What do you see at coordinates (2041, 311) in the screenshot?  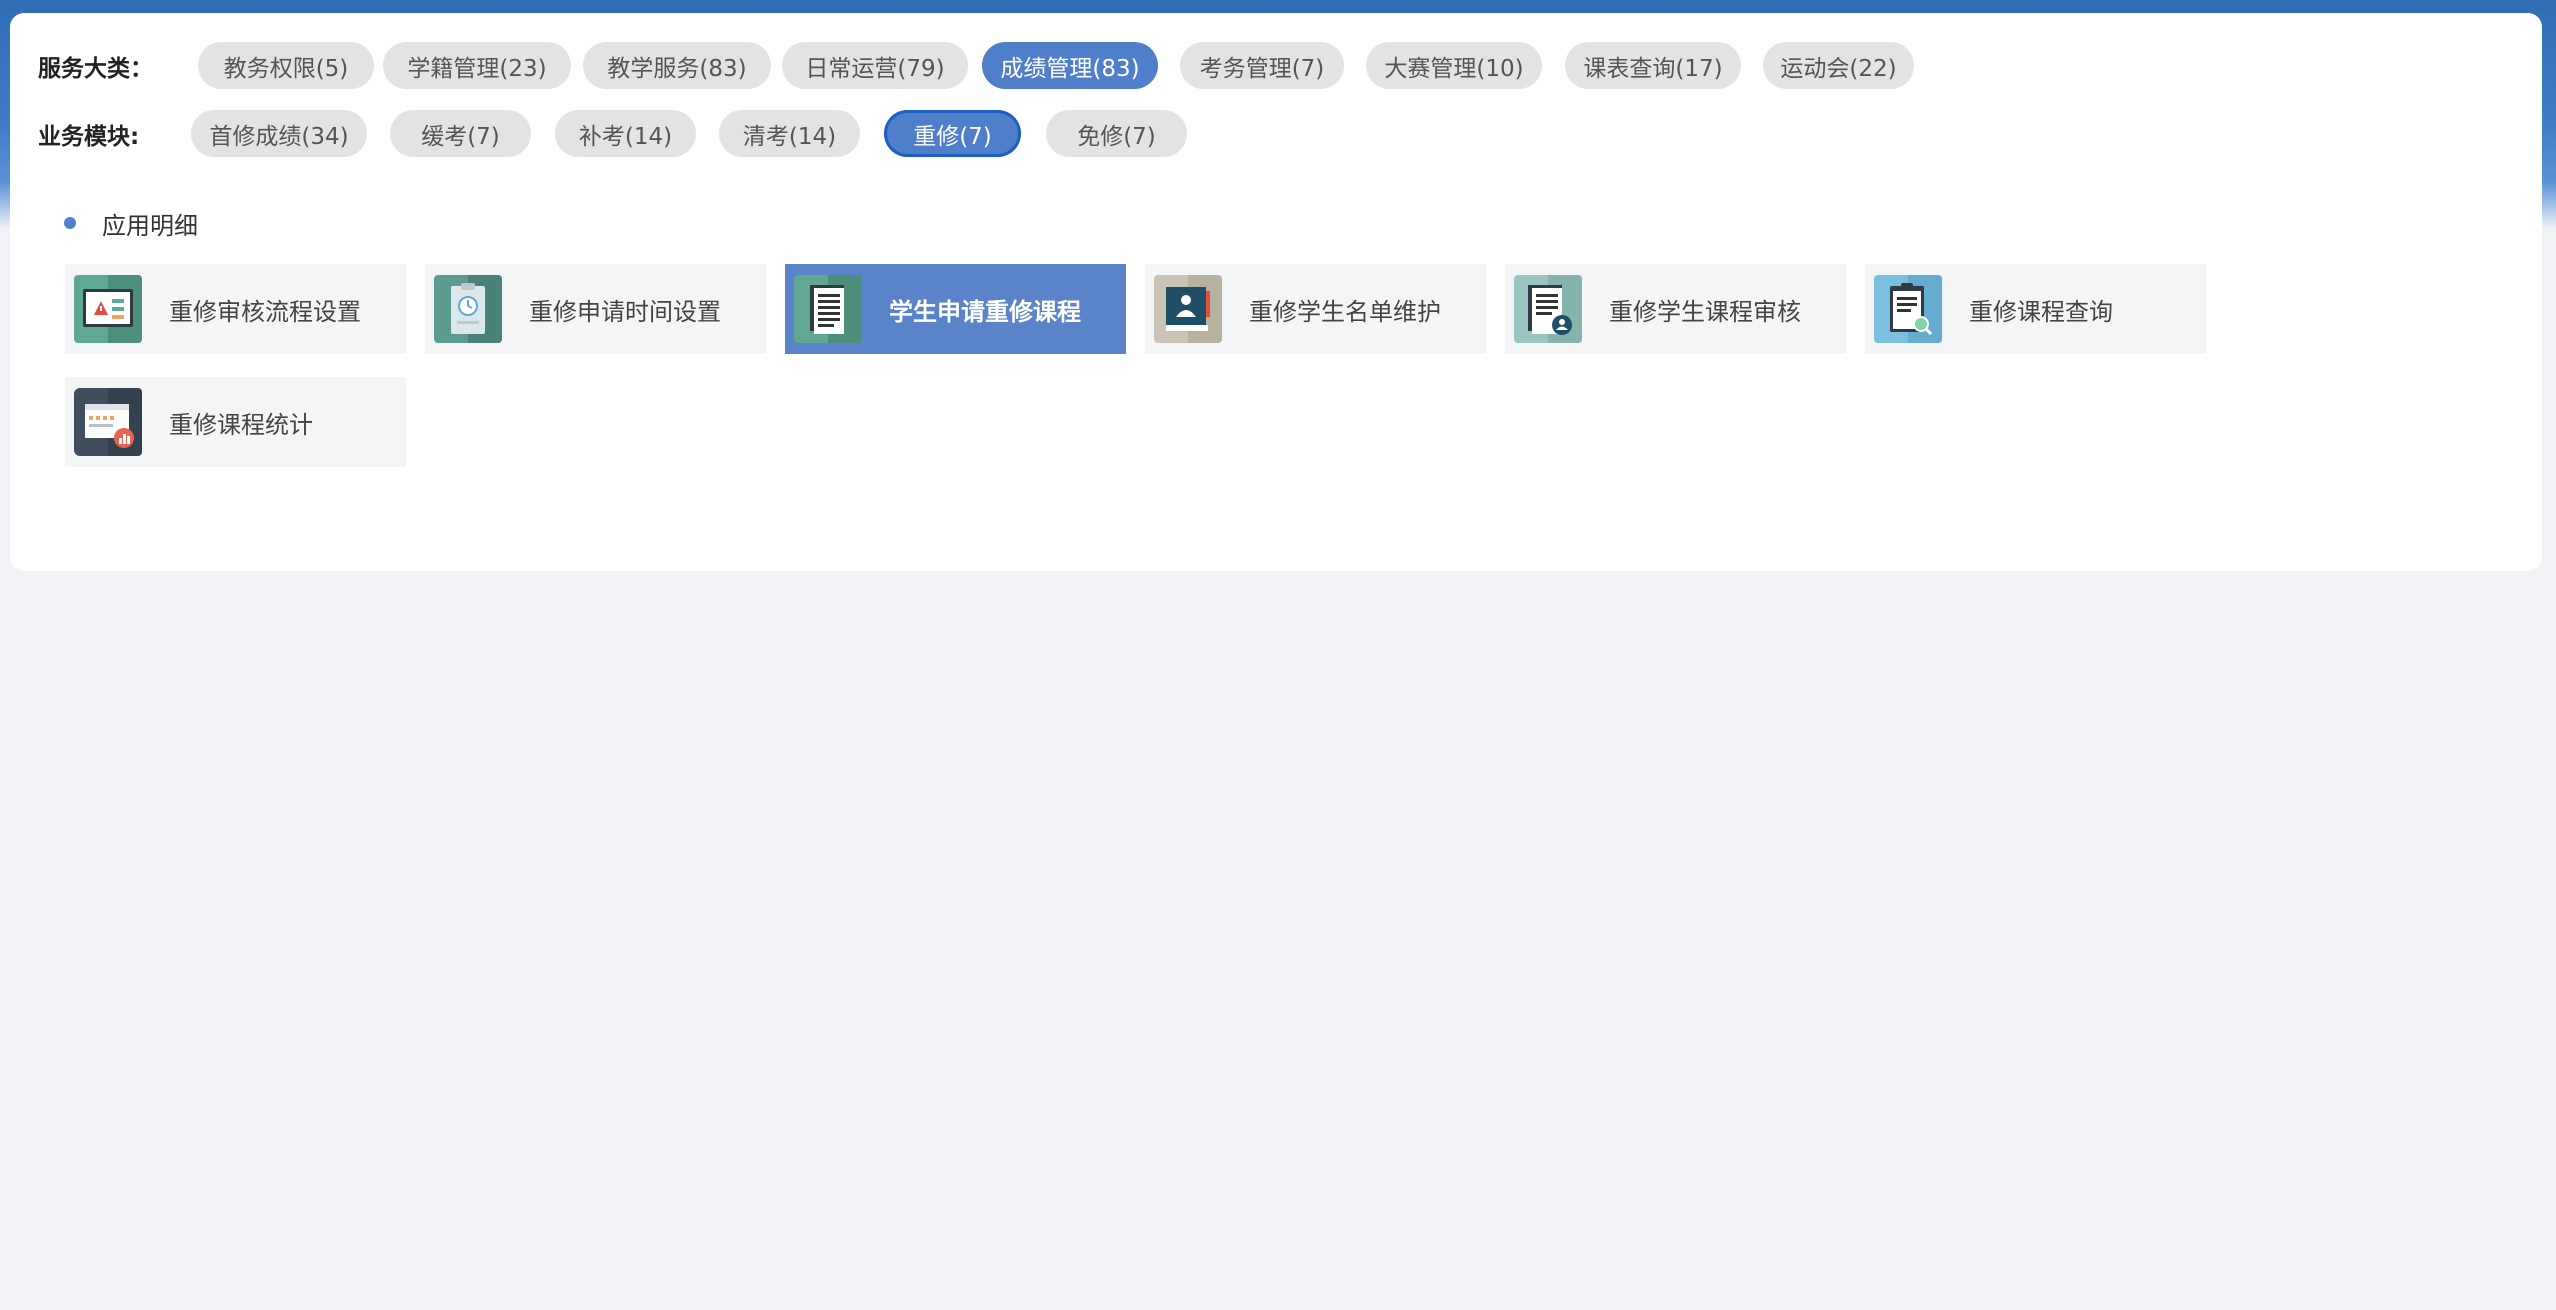 I see `app-tile-label: 重修课程查询` at bounding box center [2041, 311].